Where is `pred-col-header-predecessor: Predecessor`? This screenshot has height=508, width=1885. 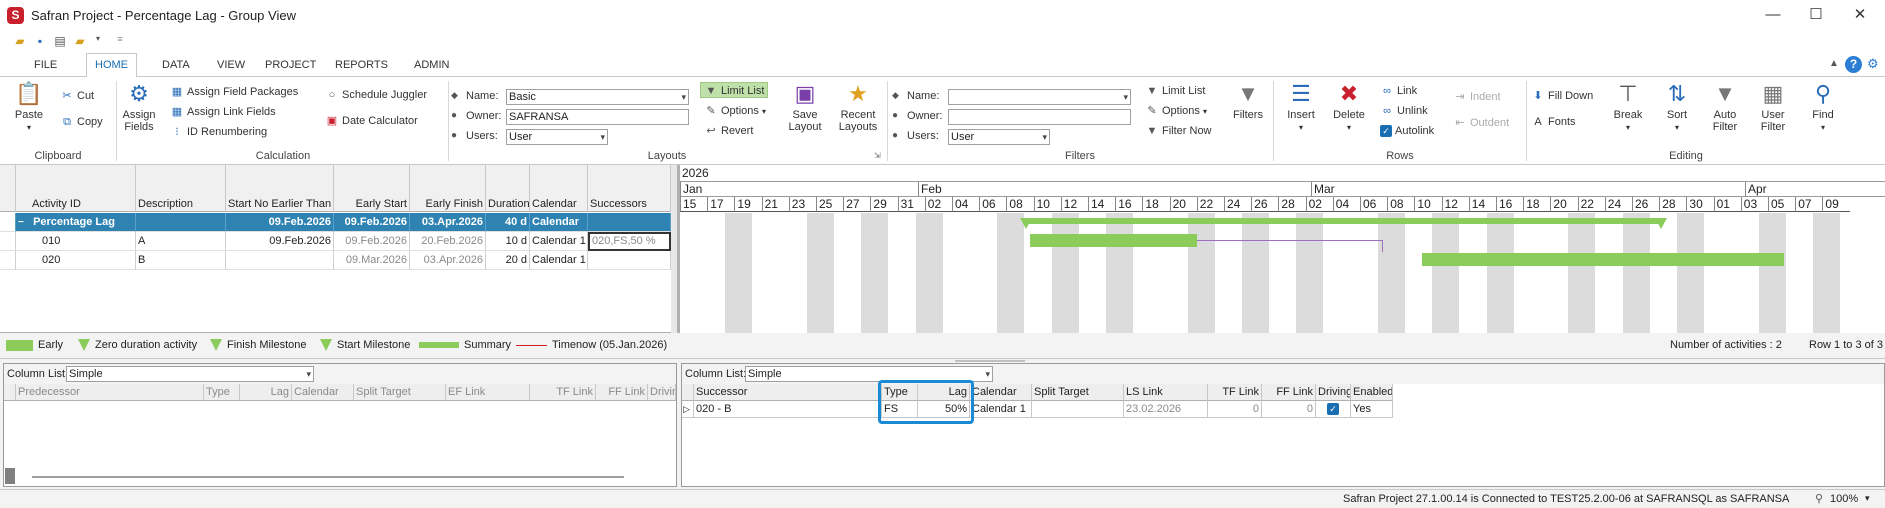 pred-col-header-predecessor: Predecessor is located at coordinates (110, 392).